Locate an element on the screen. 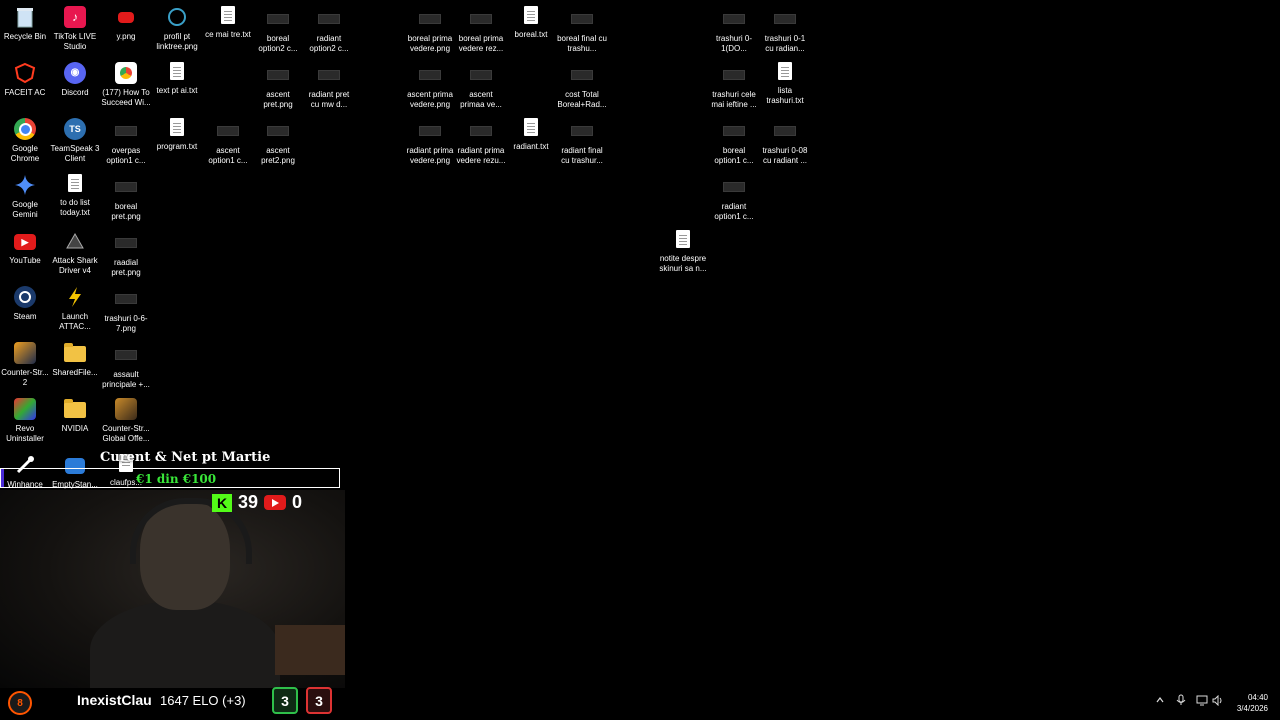 The width and height of the screenshot is (1280, 720). gemini-icon is located at coordinates (25, 185).